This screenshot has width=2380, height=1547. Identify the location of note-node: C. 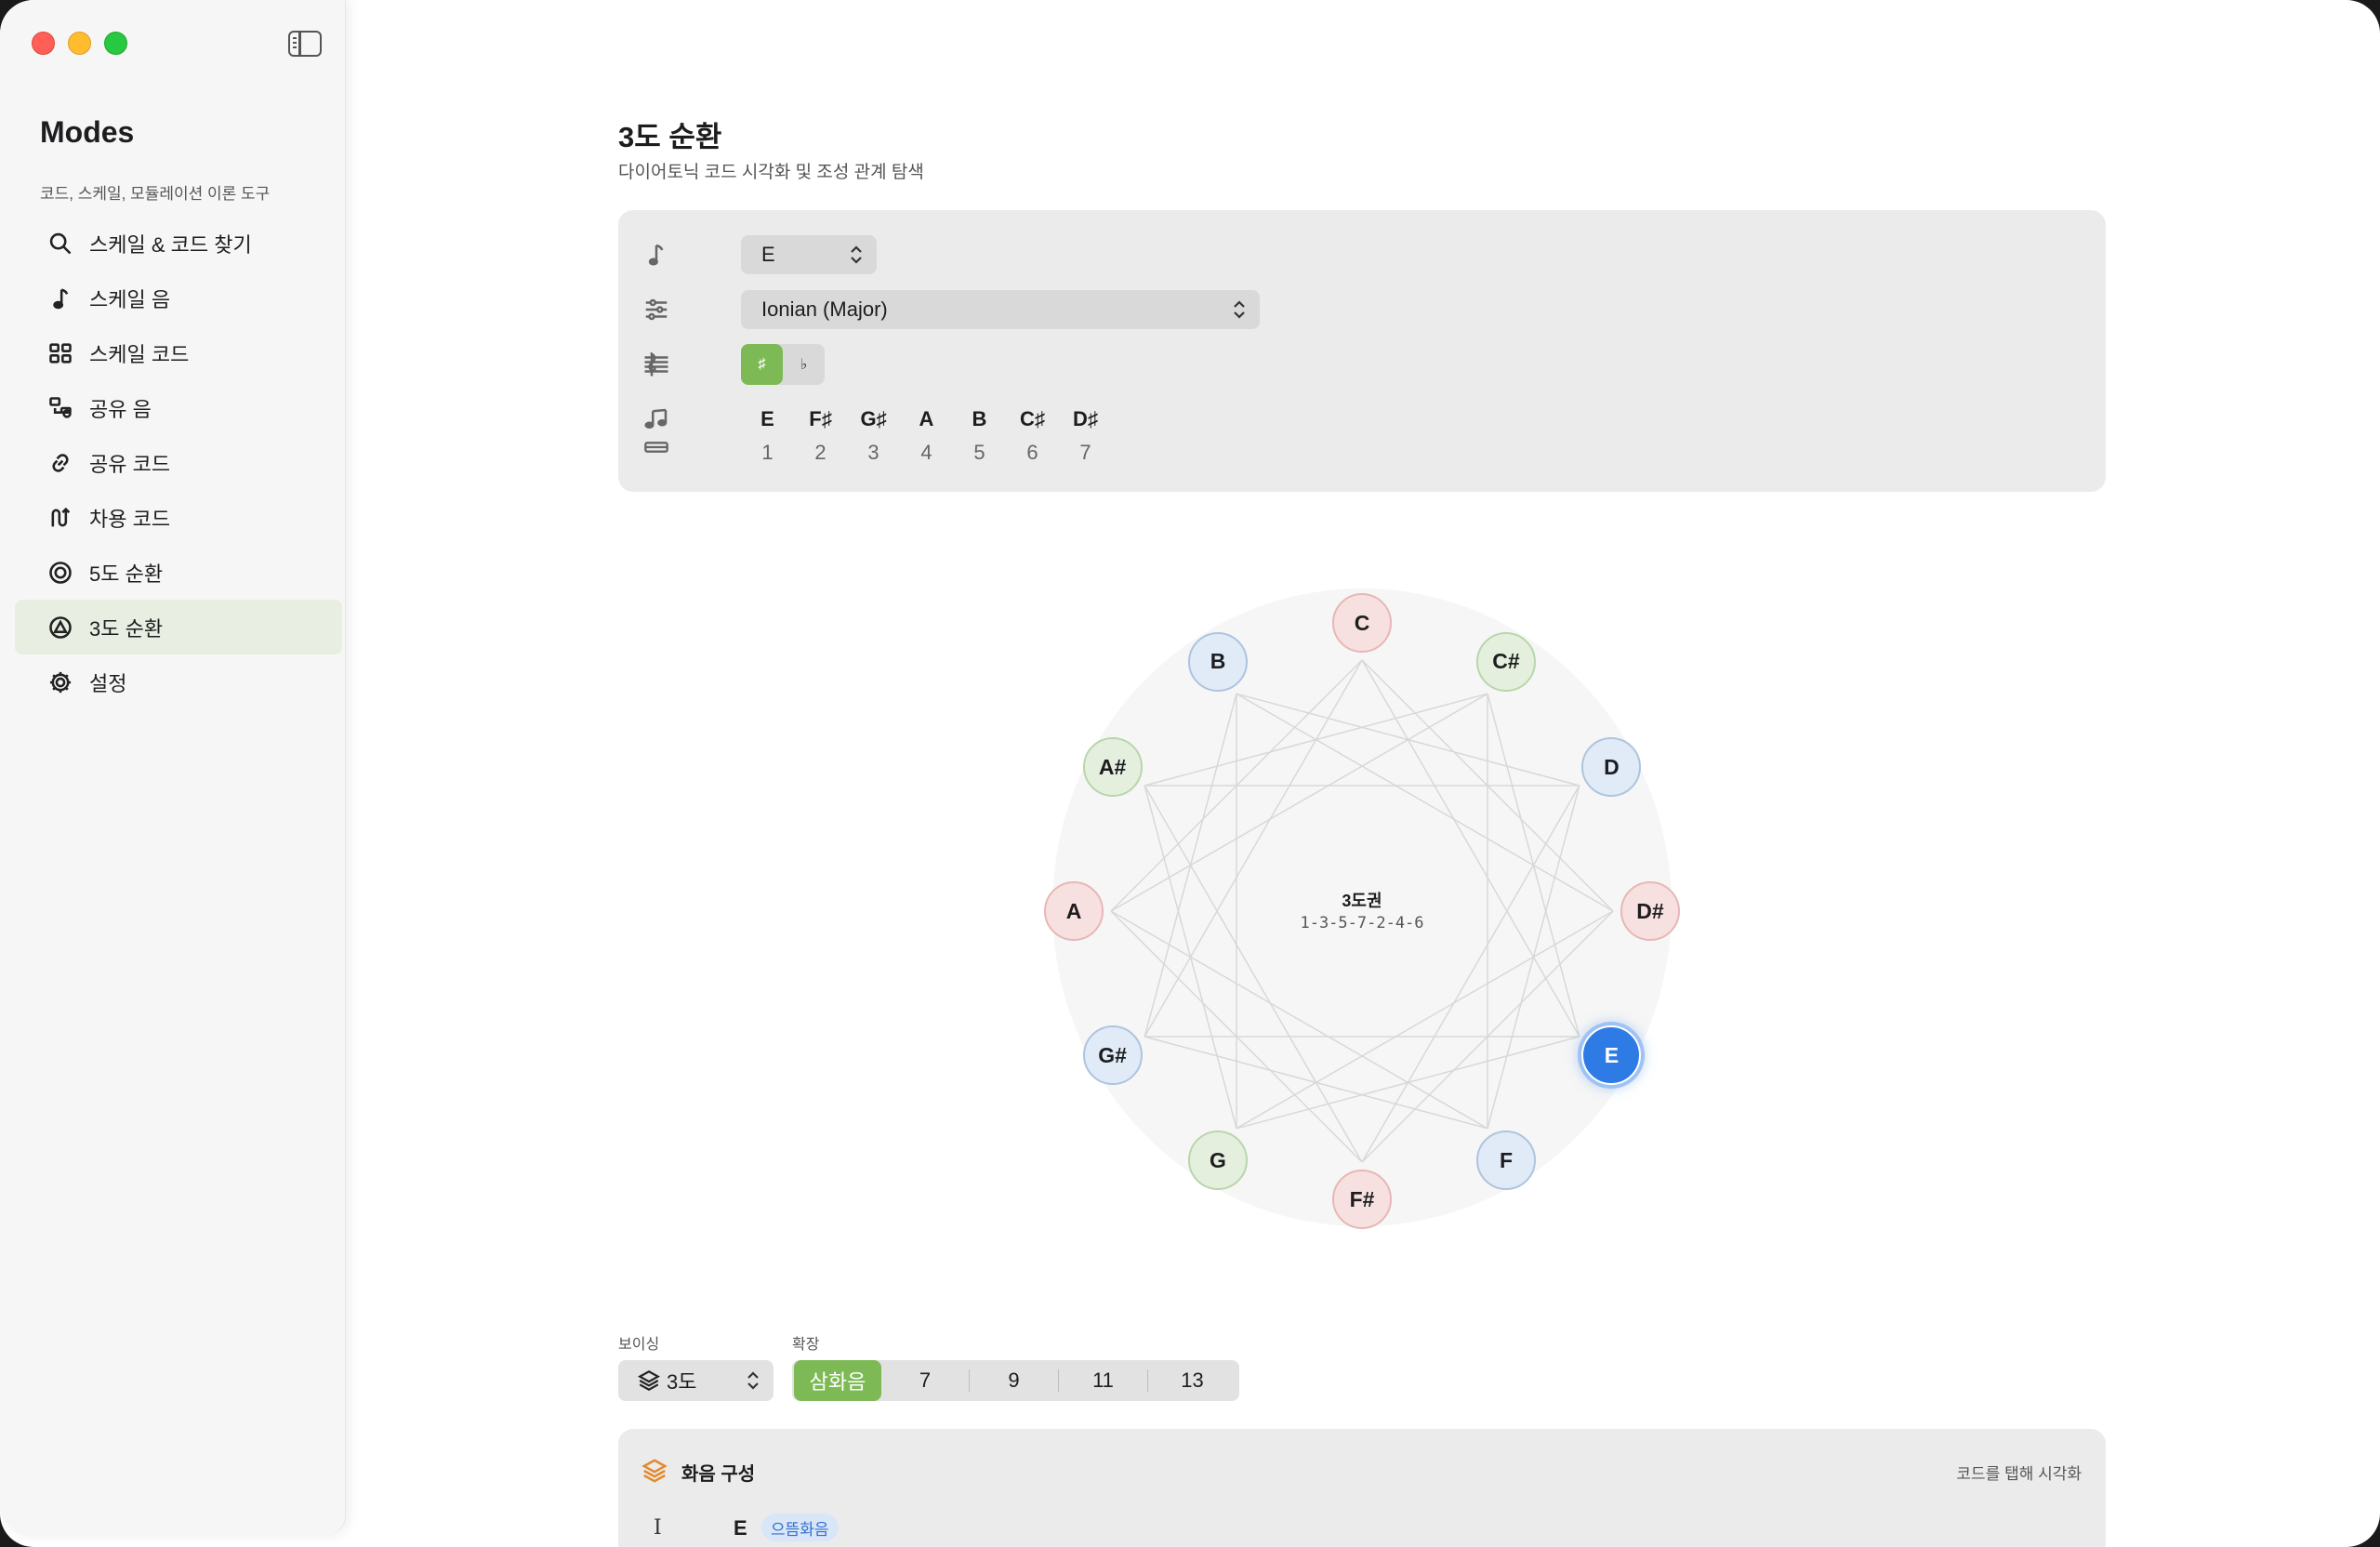
(1362, 623).